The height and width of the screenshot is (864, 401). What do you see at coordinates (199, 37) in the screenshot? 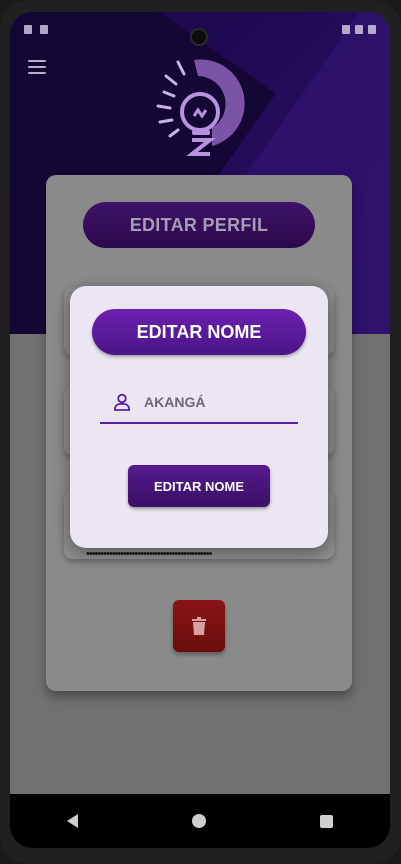
I see `front-camera` at bounding box center [199, 37].